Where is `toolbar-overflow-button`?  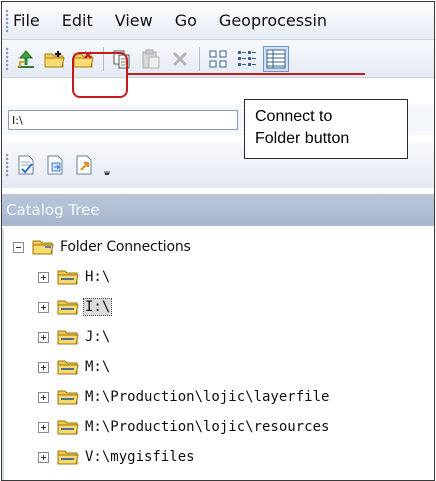 toolbar-overflow-button is located at coordinates (107, 165).